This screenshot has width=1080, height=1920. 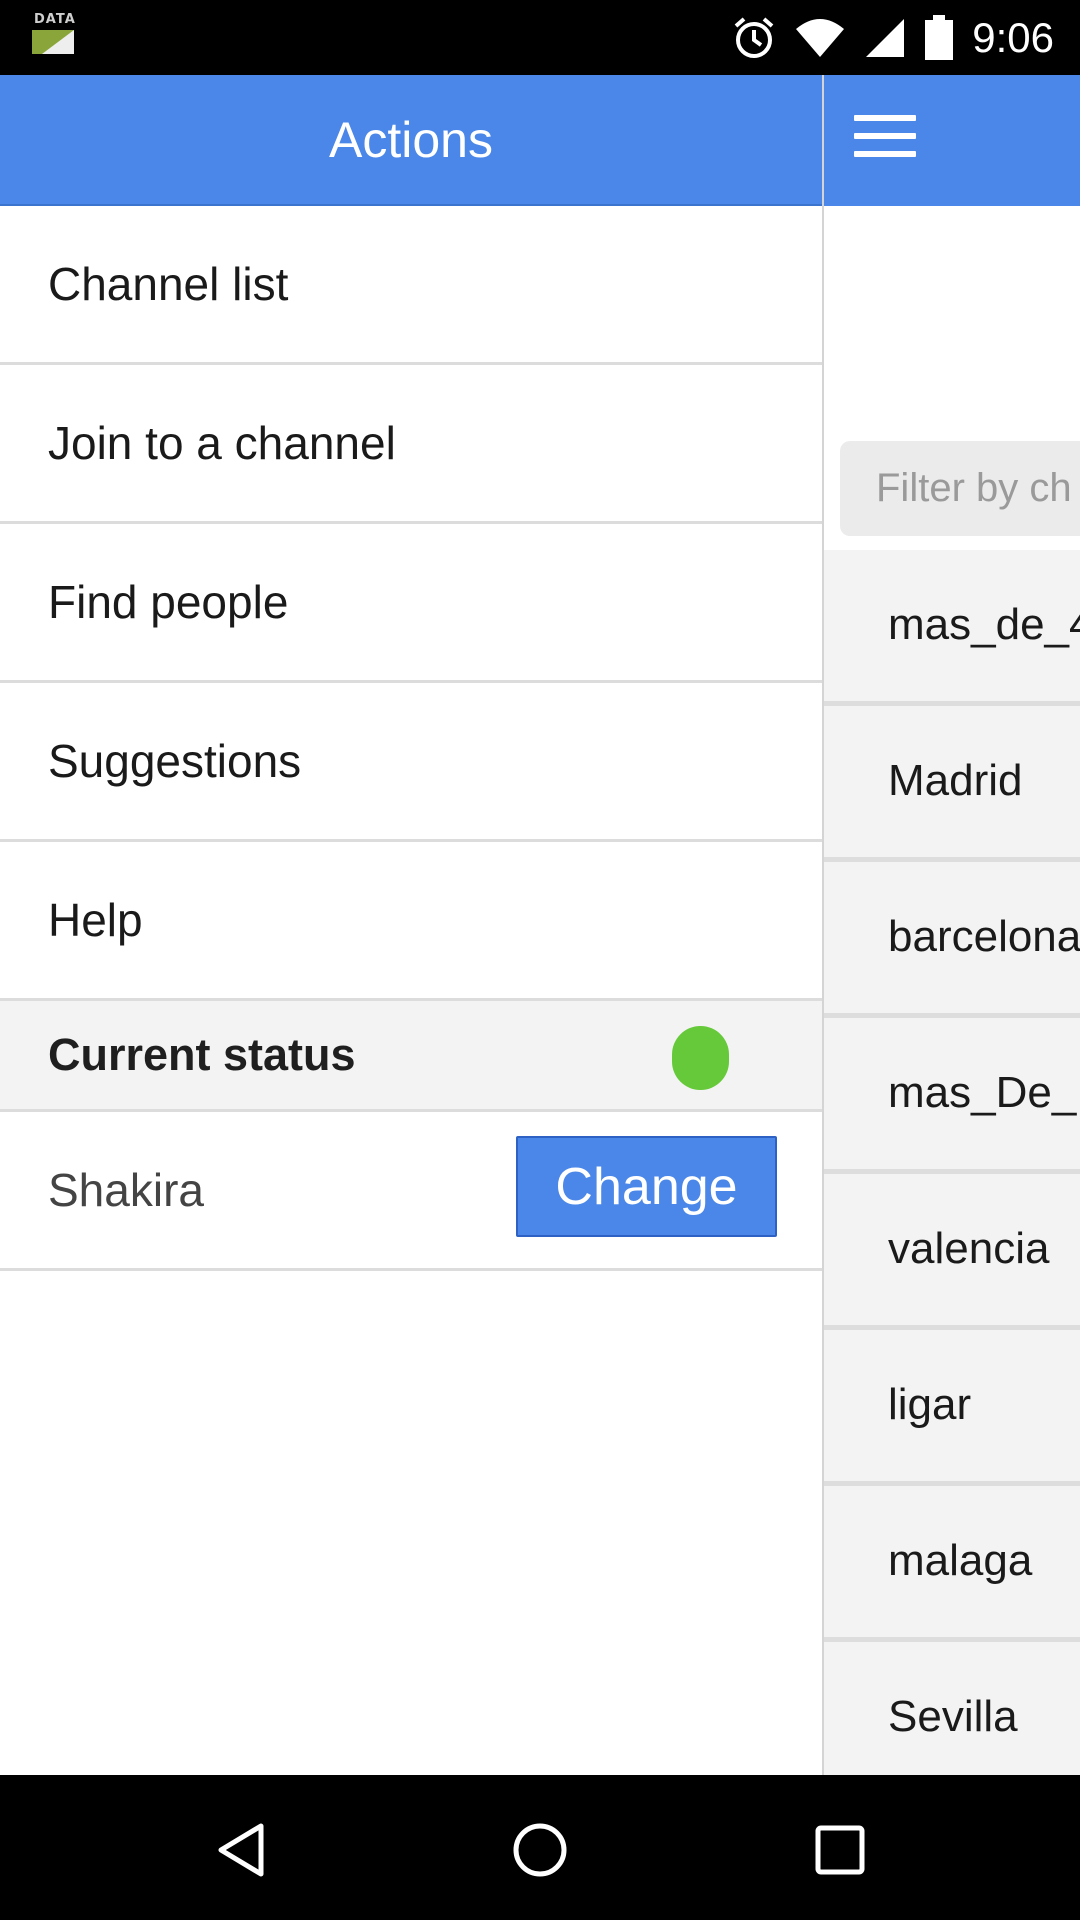 What do you see at coordinates (126, 1190) in the screenshot?
I see `status-message: Shakira` at bounding box center [126, 1190].